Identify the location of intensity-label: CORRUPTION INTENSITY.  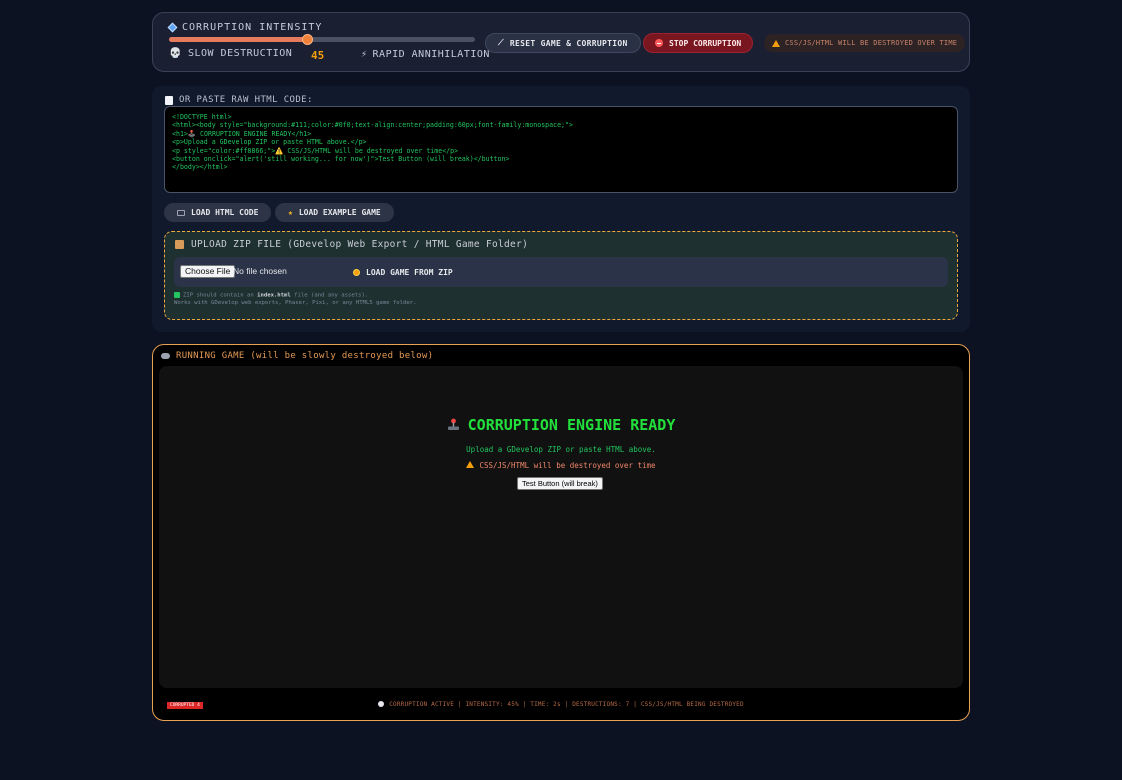
(245, 27).